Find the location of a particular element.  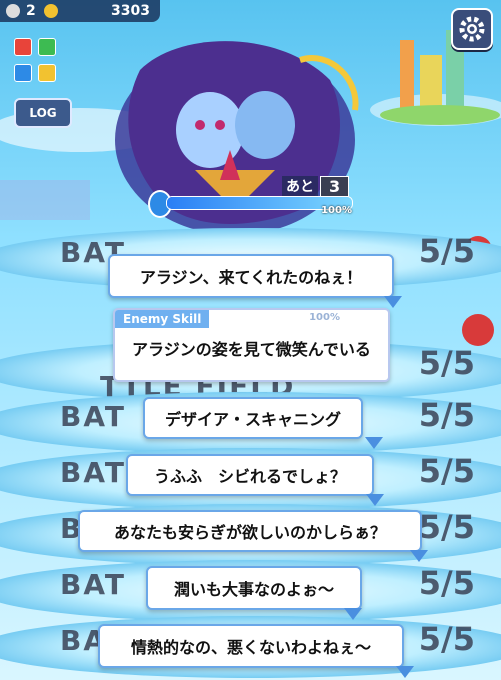

bubble-text: デザイア・スキャニング is located at coordinates (252, 419).